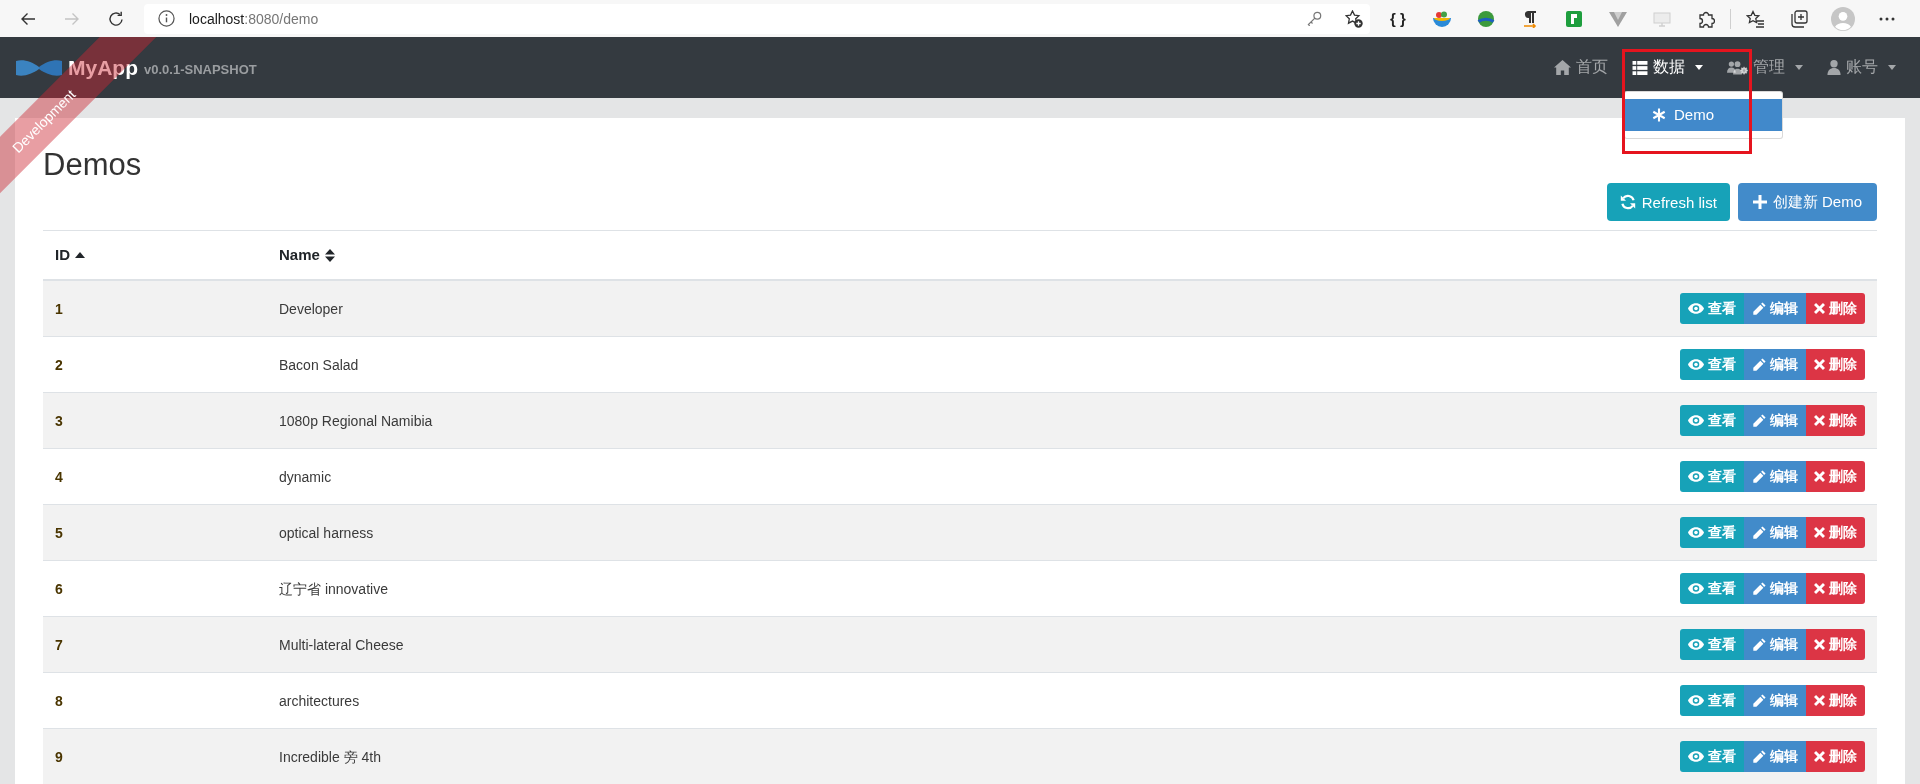  What do you see at coordinates (1807, 202) in the screenshot?
I see `create-button: 创建新 Demo` at bounding box center [1807, 202].